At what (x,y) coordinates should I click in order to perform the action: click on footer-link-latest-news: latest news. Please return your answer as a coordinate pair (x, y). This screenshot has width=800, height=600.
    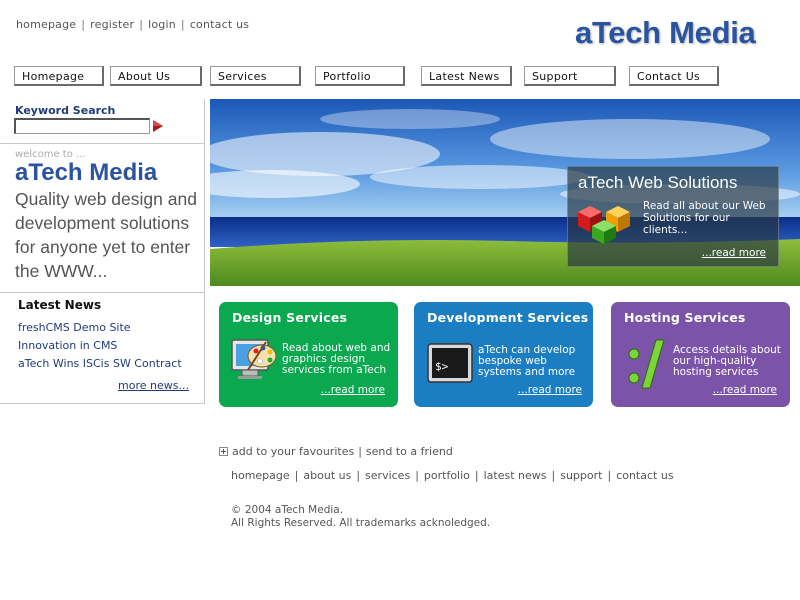
    Looking at the image, I should click on (515, 475).